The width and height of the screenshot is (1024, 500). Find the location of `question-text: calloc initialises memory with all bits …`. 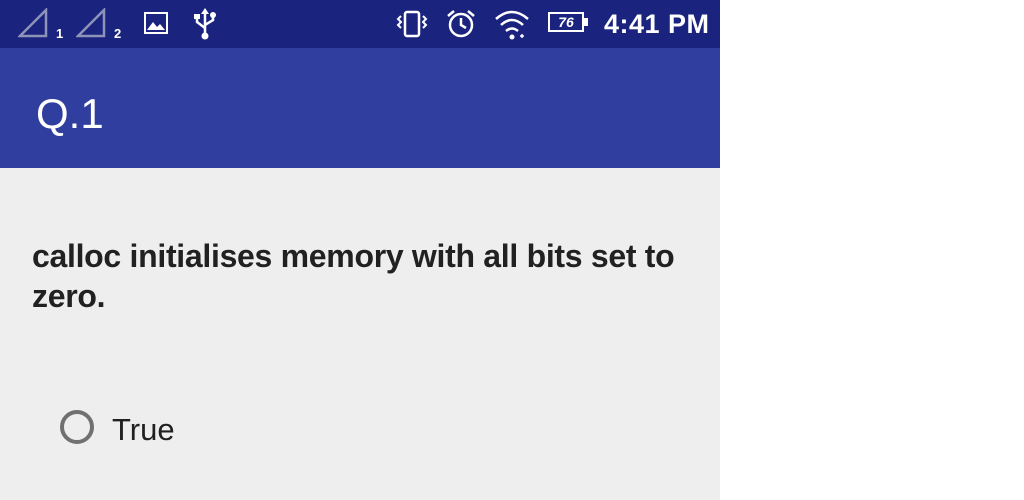

question-text: calloc initialises memory with all bits … is located at coordinates (353, 276).